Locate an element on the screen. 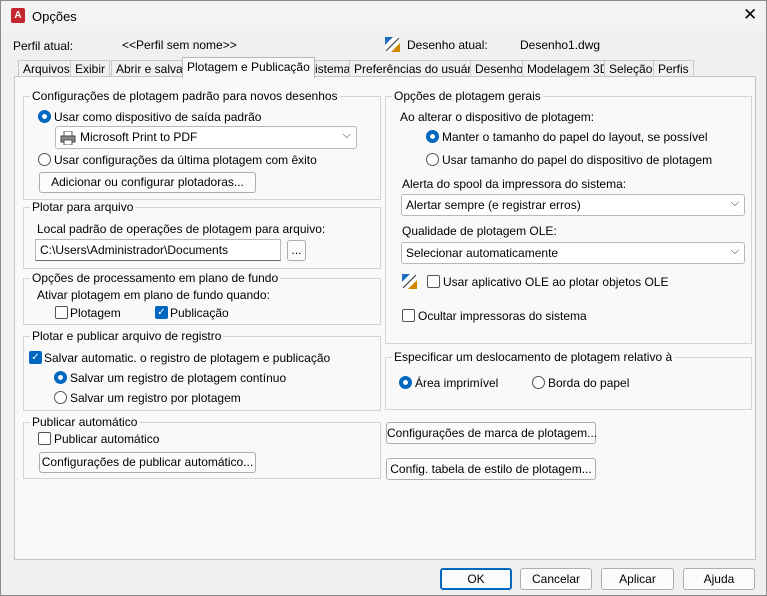 The height and width of the screenshot is (596, 767). ole-object-icon is located at coordinates (409, 281).